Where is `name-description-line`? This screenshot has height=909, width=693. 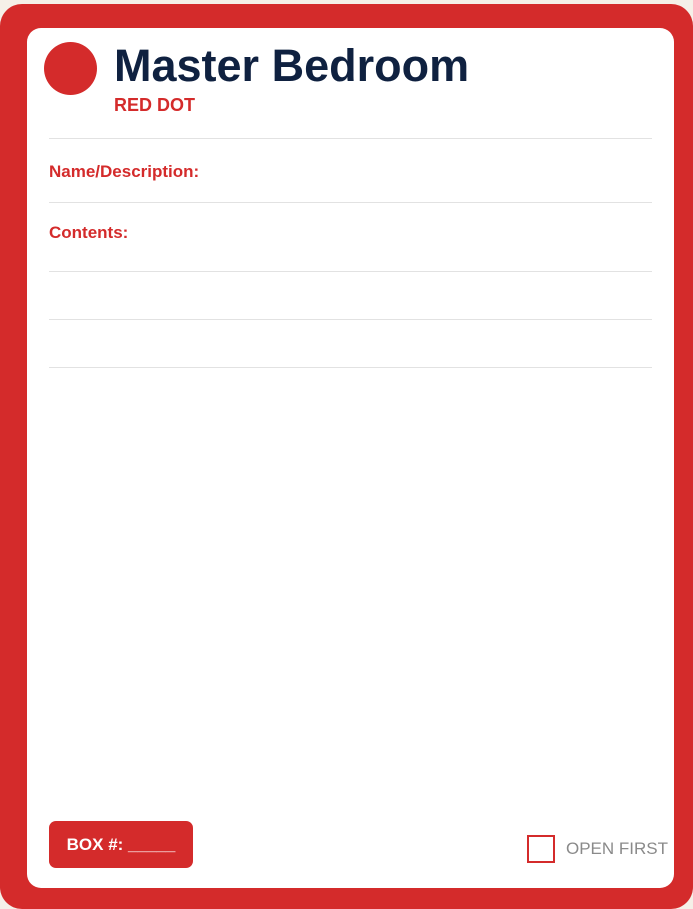 name-description-line is located at coordinates (350, 202).